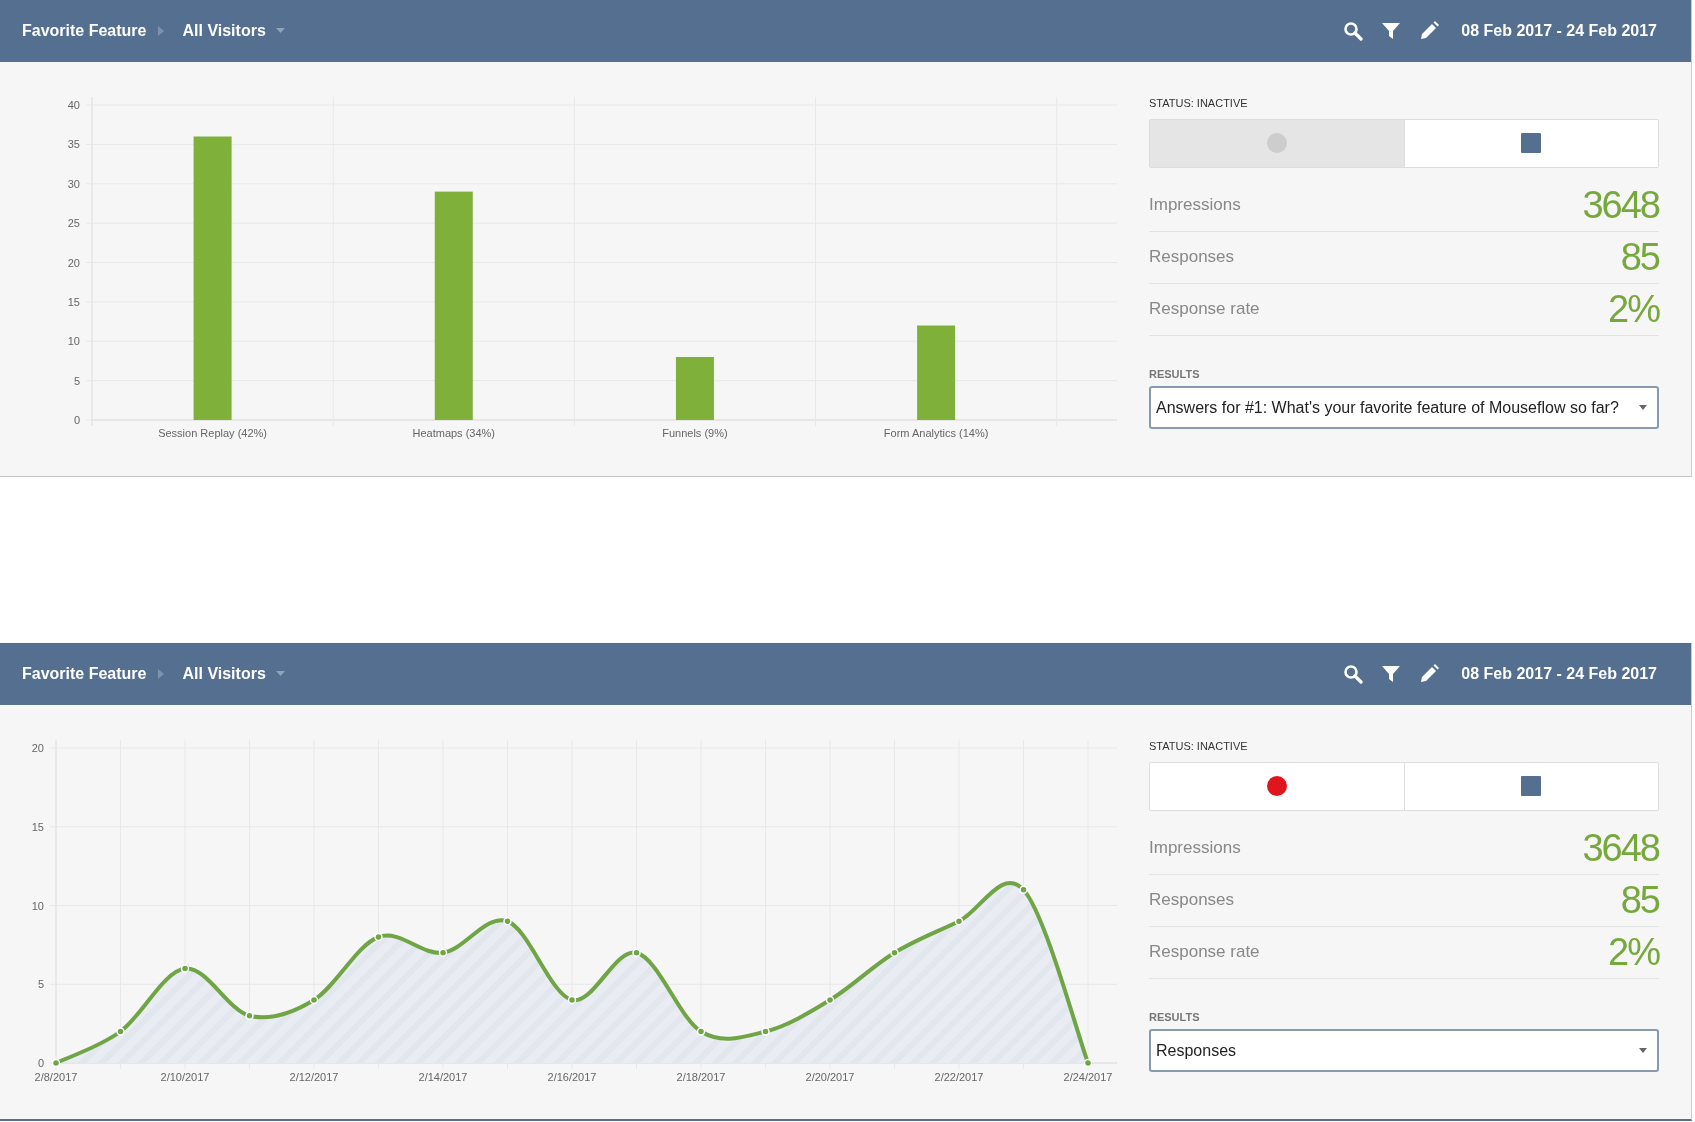 This screenshot has width=1695, height=1122. Describe the element at coordinates (212, 433) in the screenshot. I see `axis-label: Session Replay (42%)` at that location.